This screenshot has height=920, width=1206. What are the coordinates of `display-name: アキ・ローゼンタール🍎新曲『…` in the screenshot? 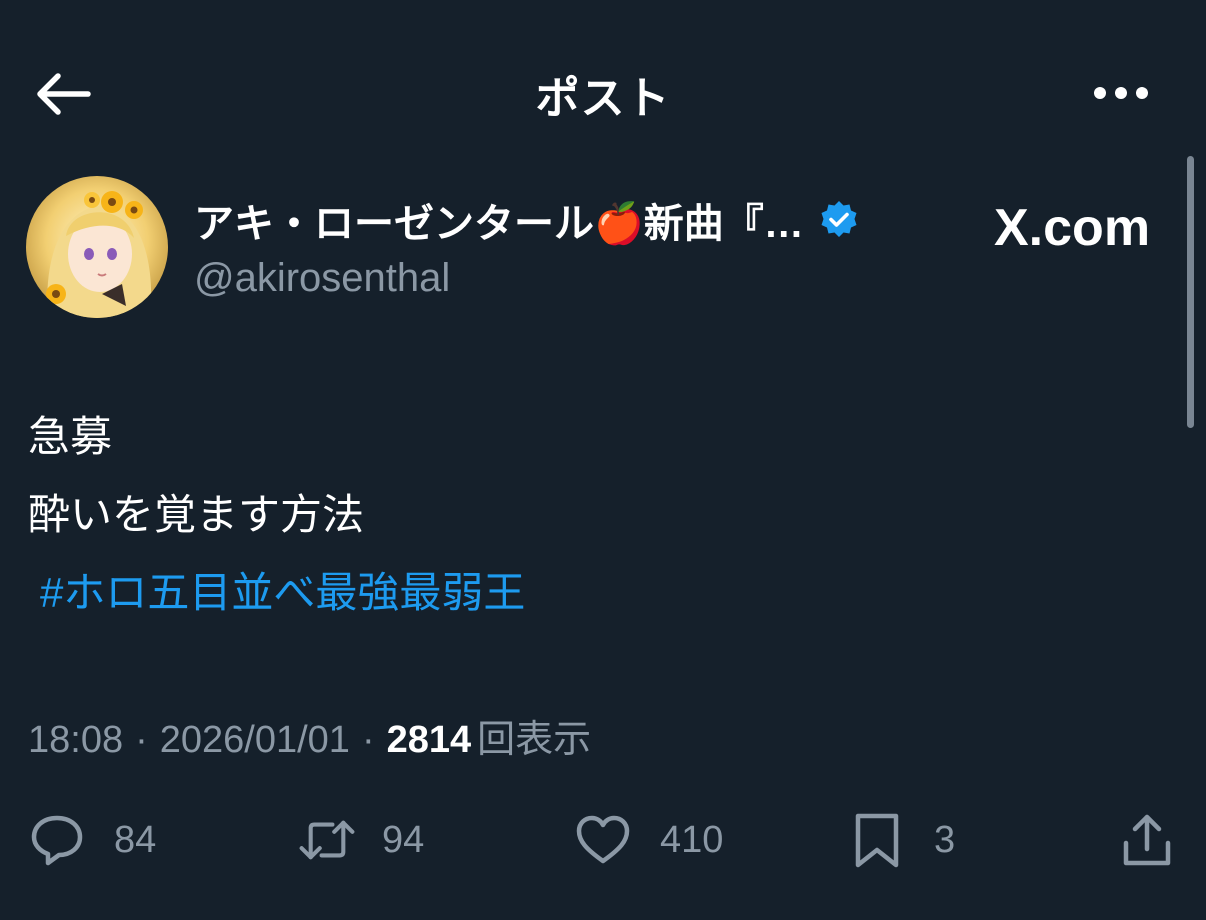 It's located at (499, 224).